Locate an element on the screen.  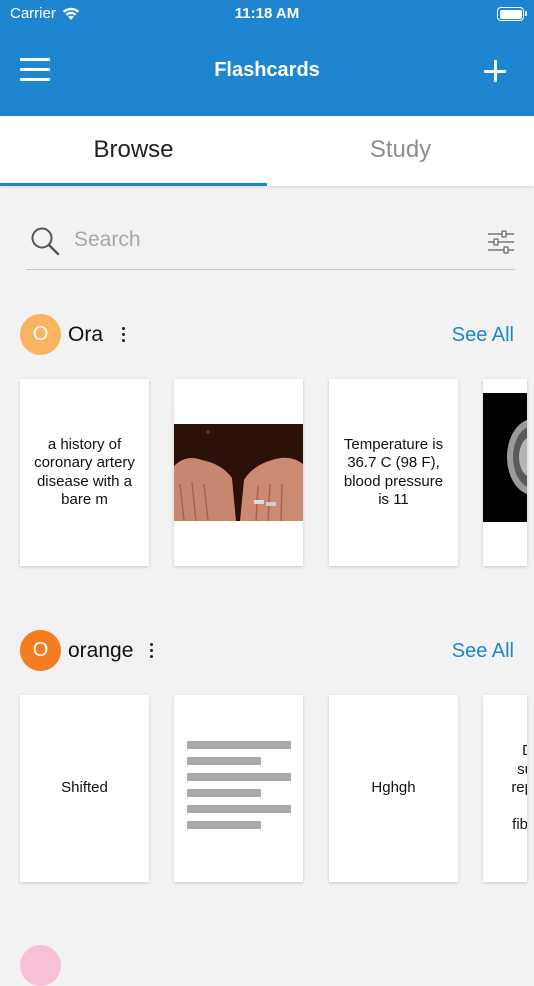
search-bar: Search is located at coordinates (270, 245).